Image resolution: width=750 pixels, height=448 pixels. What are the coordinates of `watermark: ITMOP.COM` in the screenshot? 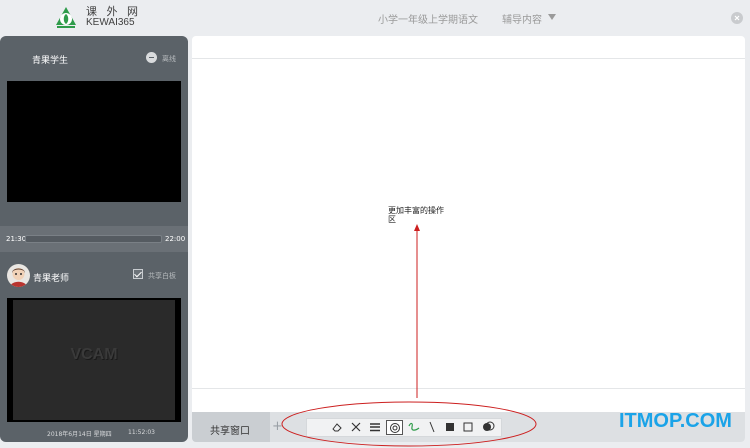 It's located at (675, 421).